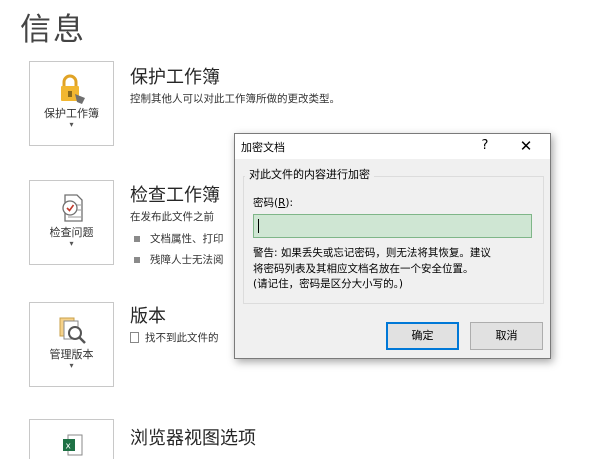 Image resolution: width=600 pixels, height=470 pixels. Describe the element at coordinates (266, 203) in the screenshot. I see `password-label-prefix: 密码(` at that location.